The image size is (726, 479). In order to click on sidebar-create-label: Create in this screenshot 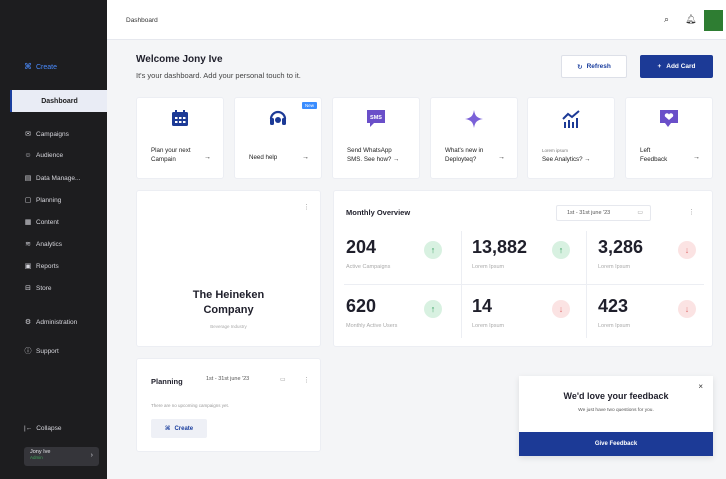, I will do `click(47, 67)`.